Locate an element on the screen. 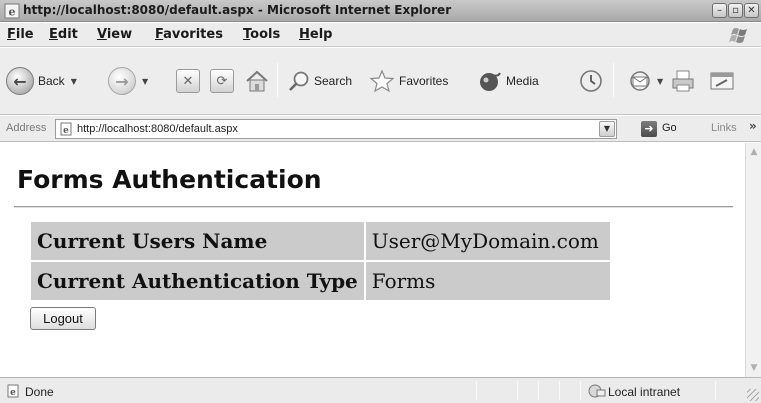 The height and width of the screenshot is (403, 761). menu-view: View is located at coordinates (114, 34).